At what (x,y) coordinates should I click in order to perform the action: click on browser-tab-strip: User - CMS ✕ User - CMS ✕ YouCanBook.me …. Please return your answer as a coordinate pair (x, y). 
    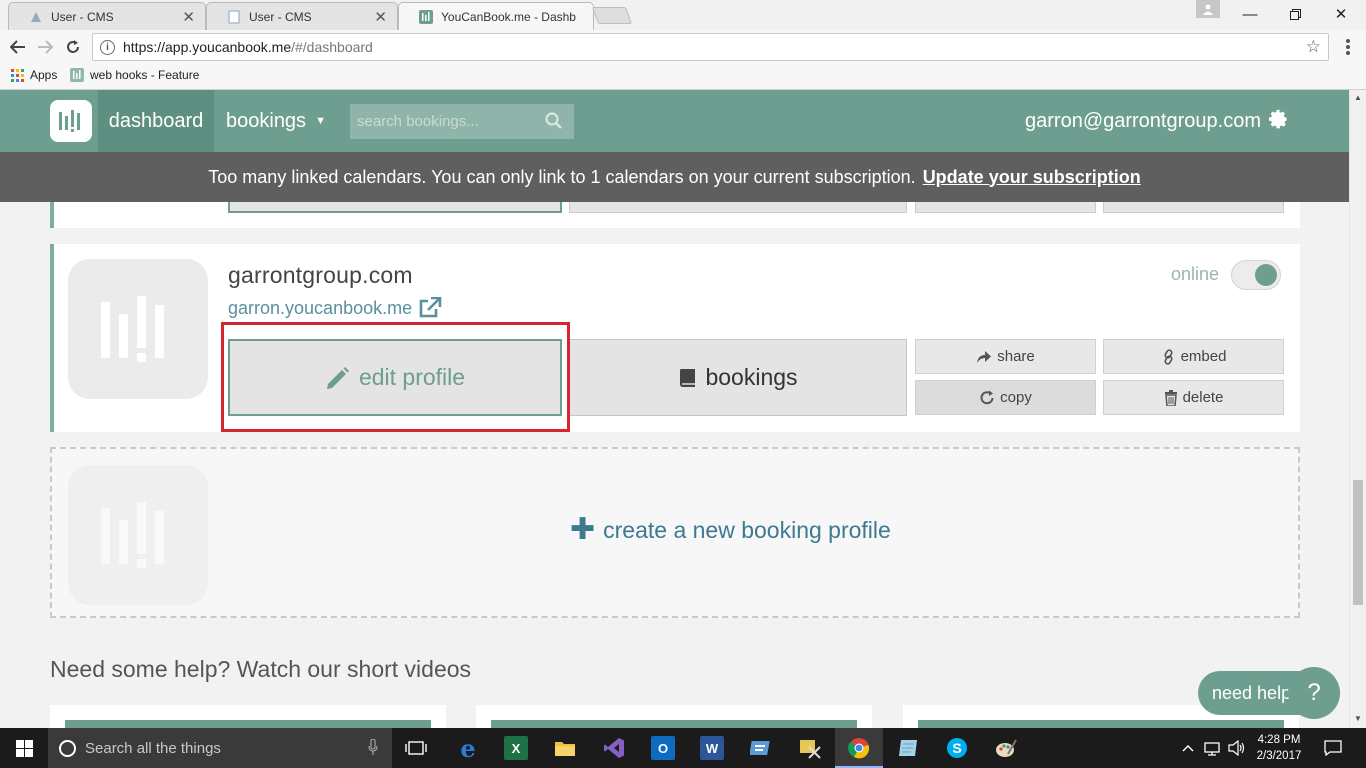
    Looking at the image, I should click on (683, 15).